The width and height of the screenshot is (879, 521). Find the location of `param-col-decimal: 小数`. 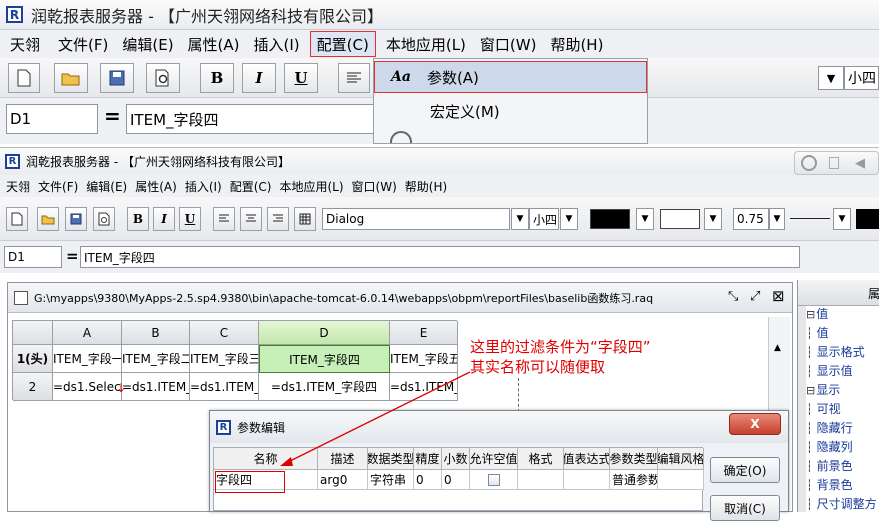

param-col-decimal: 小数 is located at coordinates (456, 459).